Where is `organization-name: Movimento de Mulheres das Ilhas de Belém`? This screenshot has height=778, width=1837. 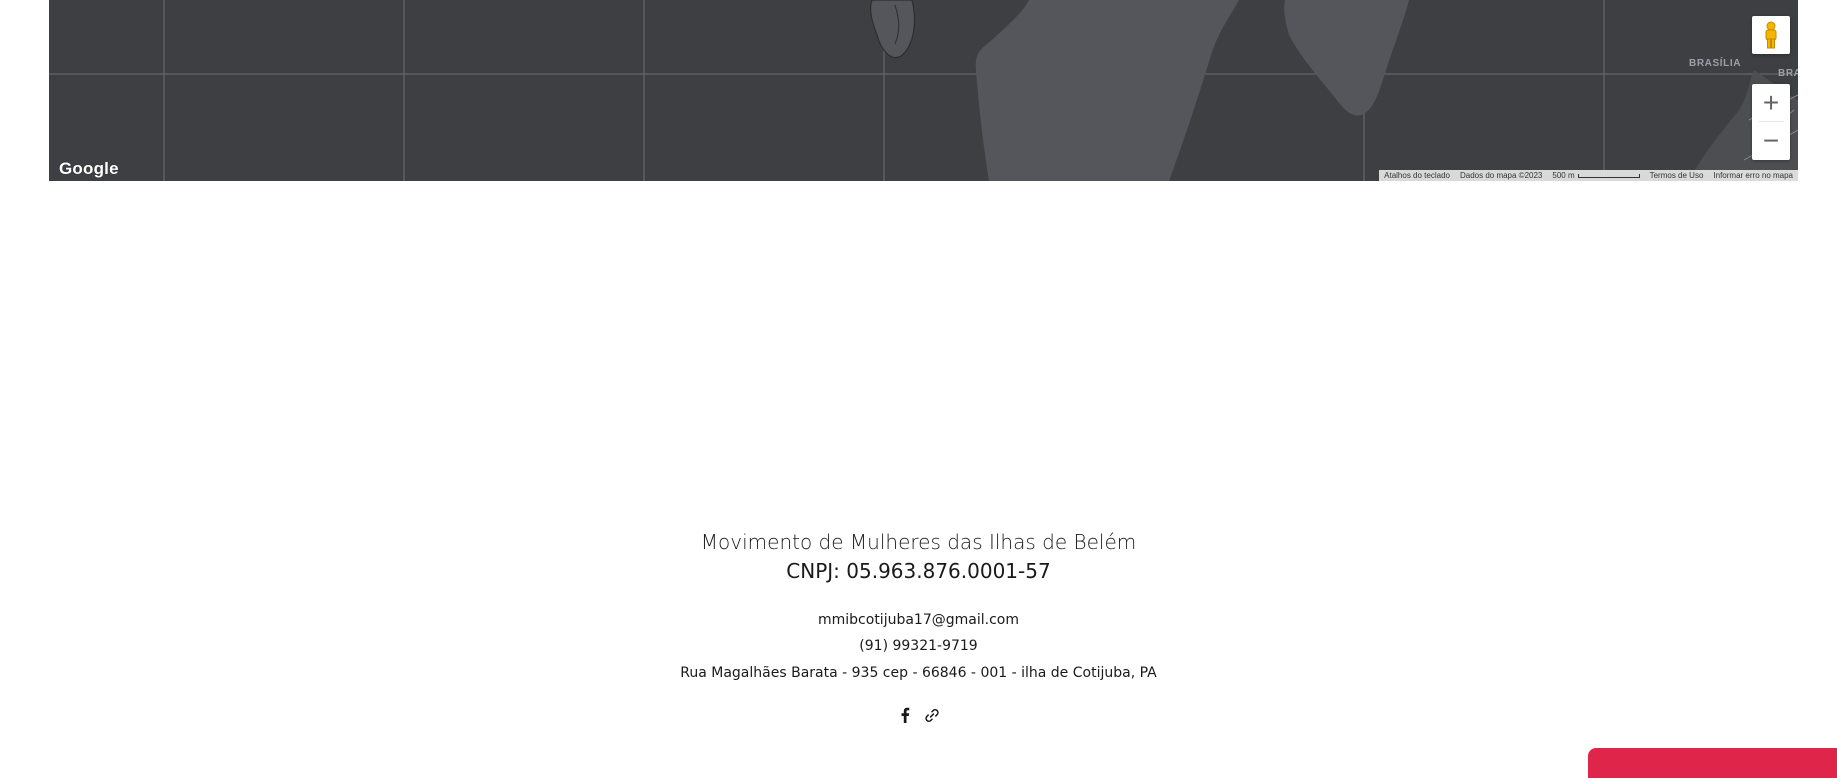 organization-name: Movimento de Mulheres das Ilhas de Belém is located at coordinates (918, 542).